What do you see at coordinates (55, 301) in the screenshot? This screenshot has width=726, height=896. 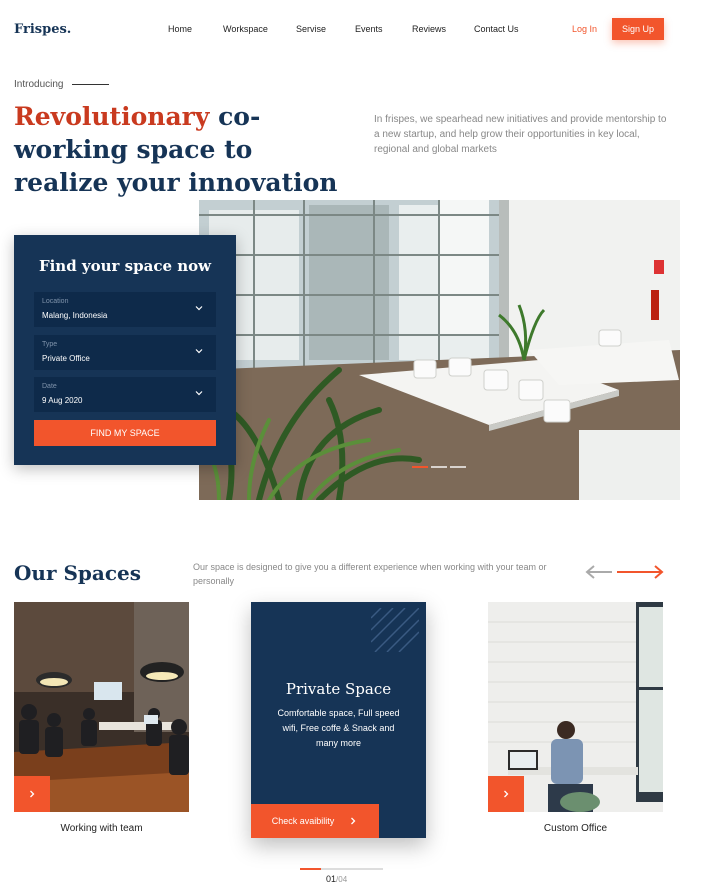 I see `location-label: Location` at bounding box center [55, 301].